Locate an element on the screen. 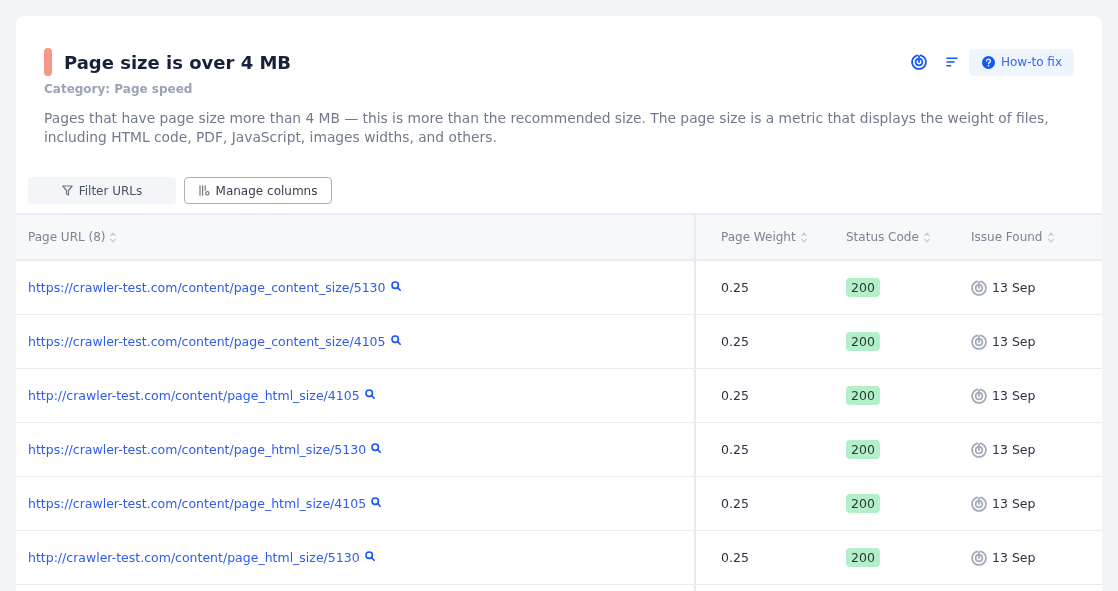  severity-marker-icon is located at coordinates (48, 62).